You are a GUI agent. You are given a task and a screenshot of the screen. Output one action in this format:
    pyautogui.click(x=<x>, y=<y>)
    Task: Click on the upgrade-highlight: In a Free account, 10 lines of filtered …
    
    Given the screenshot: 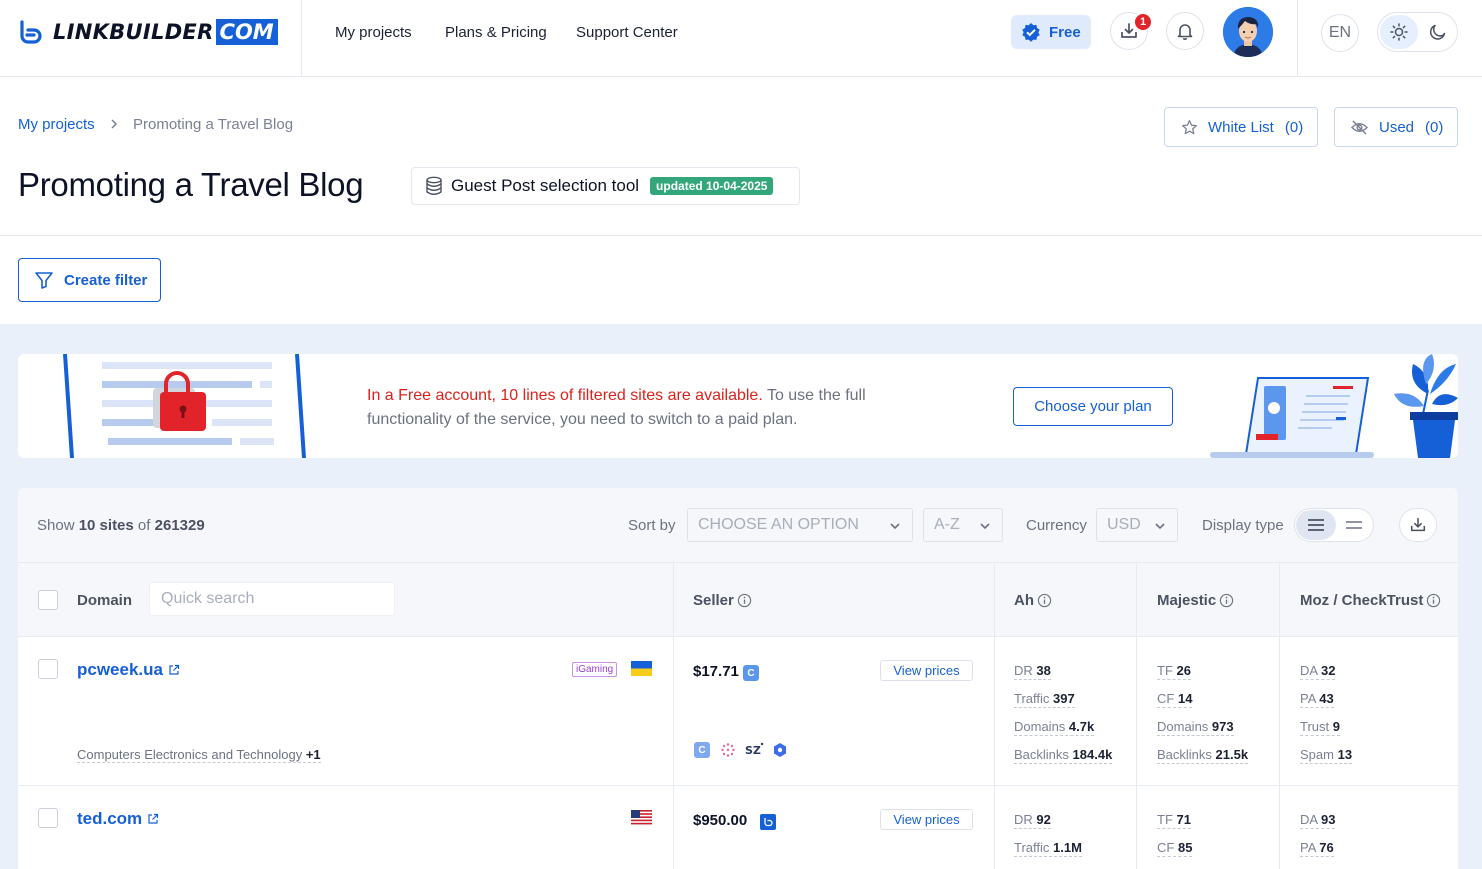 What is the action you would take?
    pyautogui.click(x=565, y=395)
    